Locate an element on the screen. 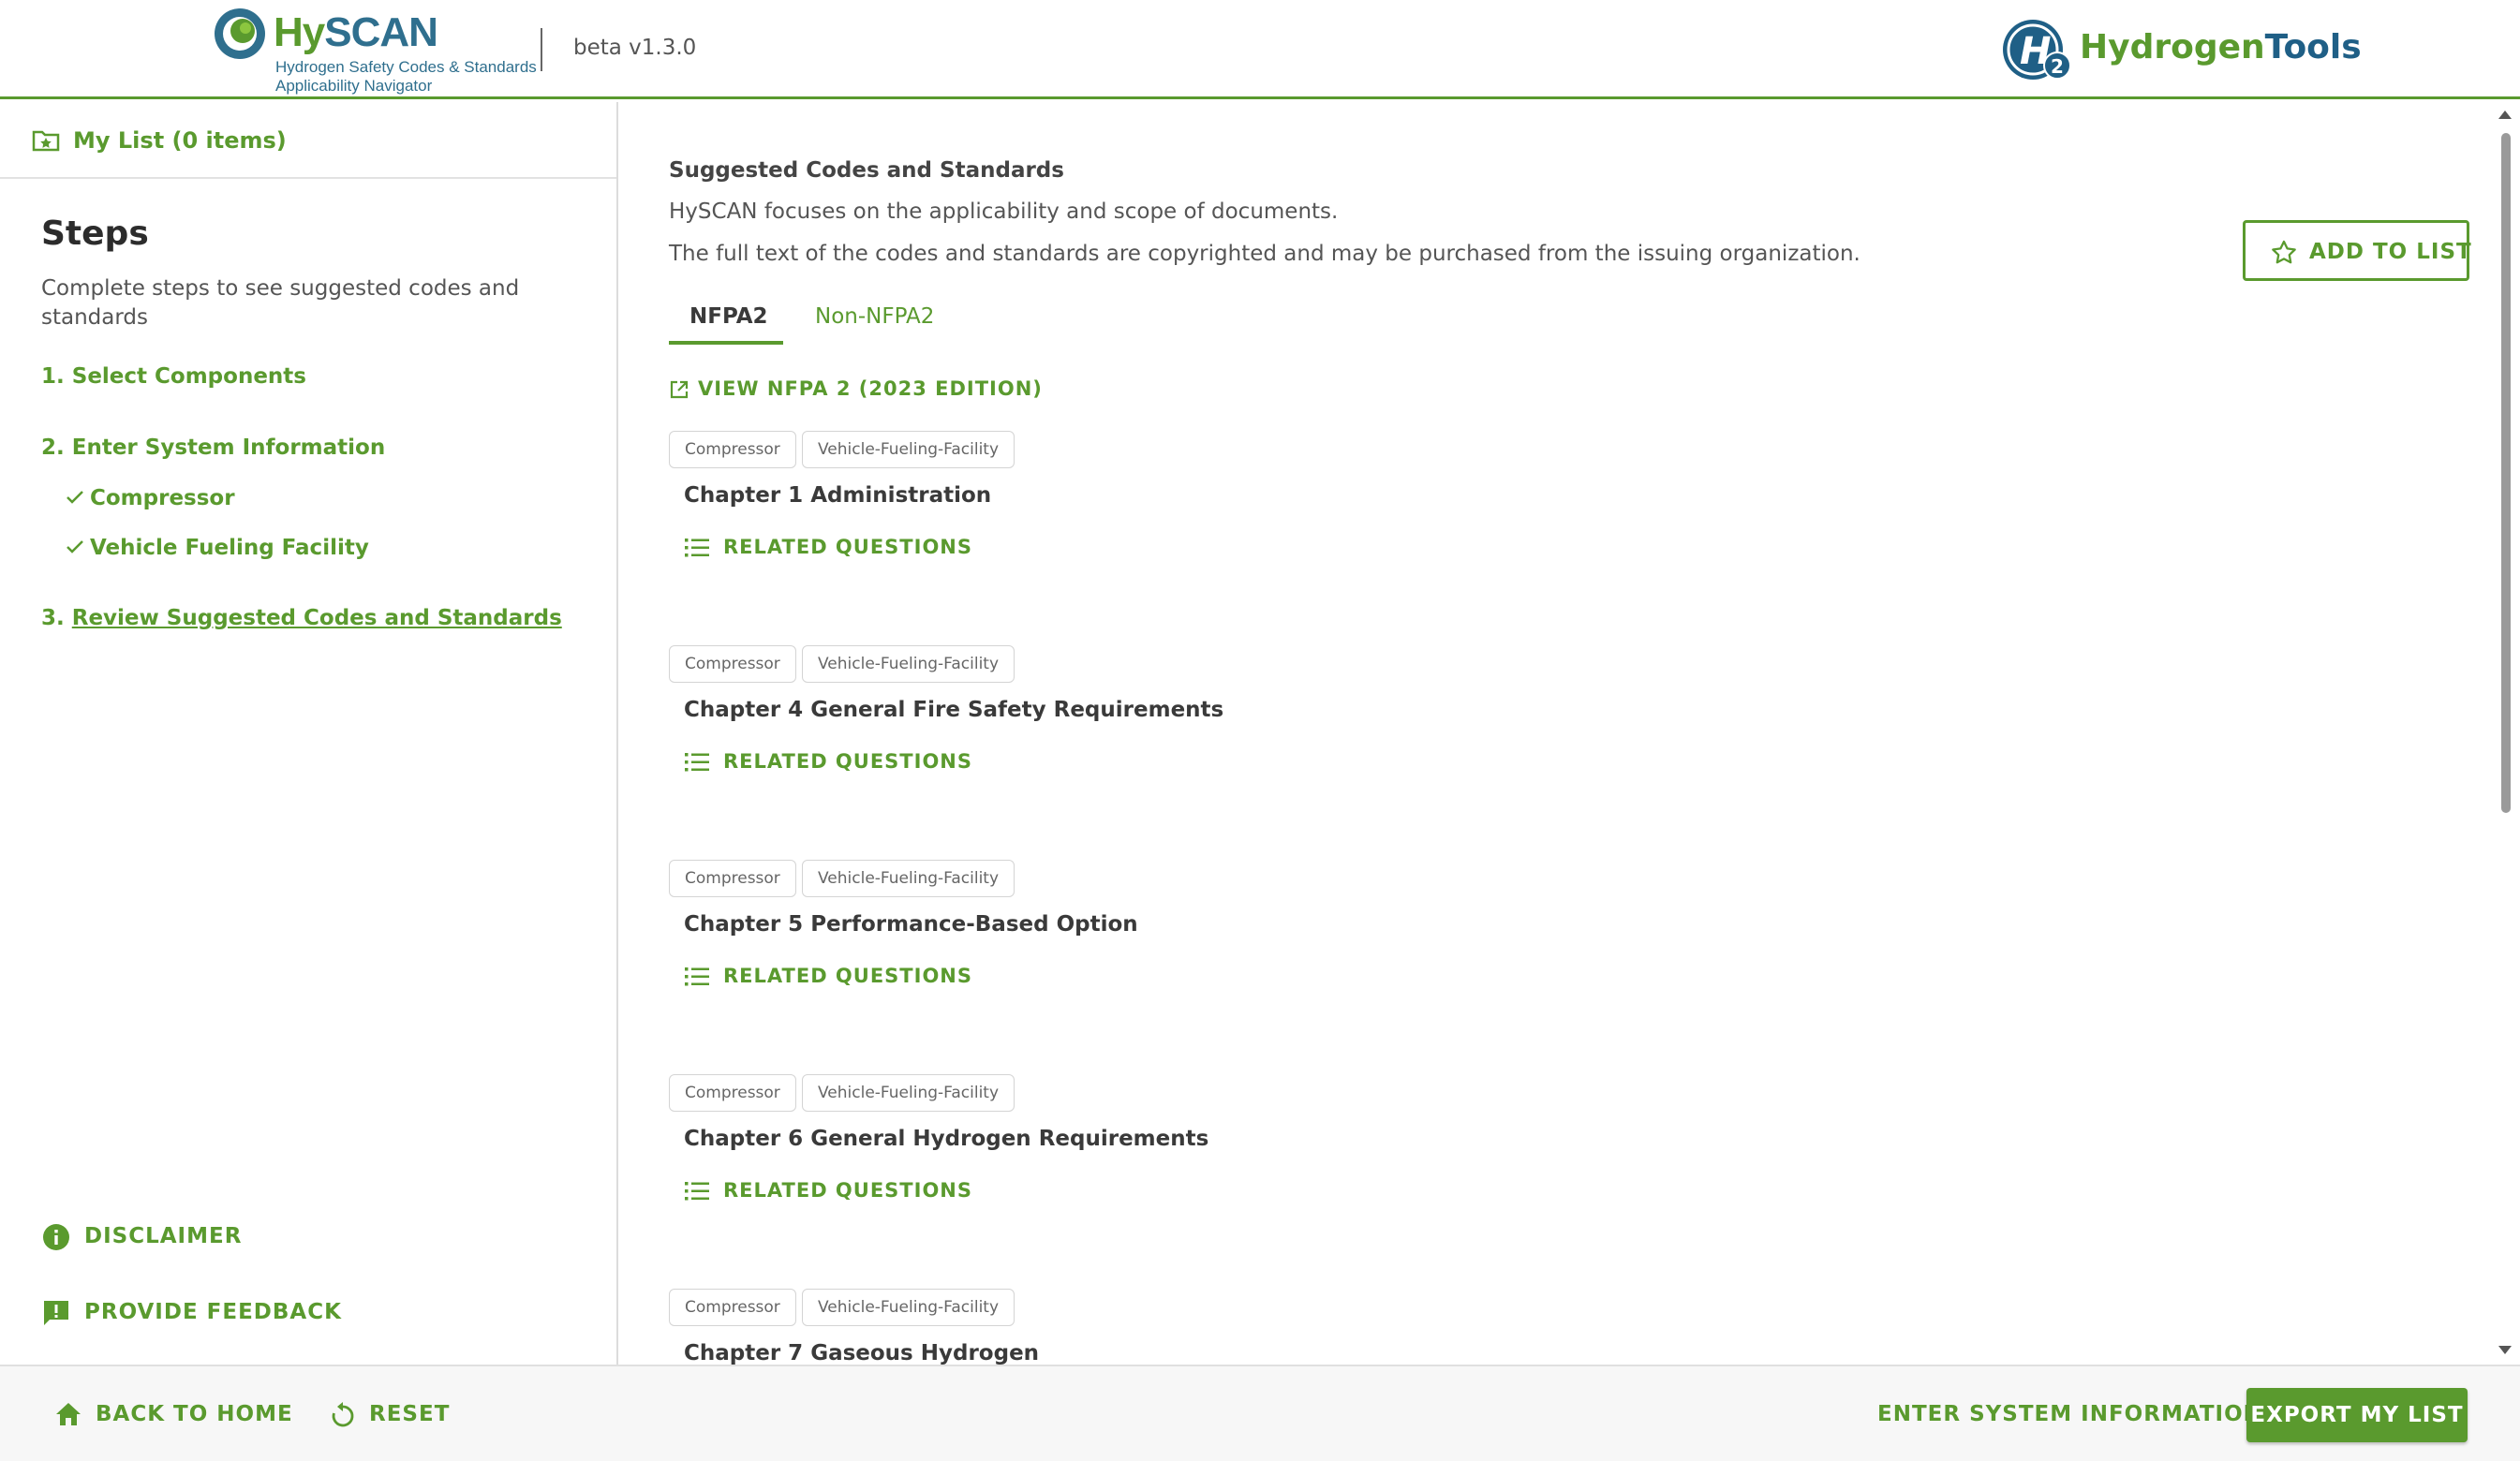 The height and width of the screenshot is (1461, 2520). external-link-icon is located at coordinates (679, 389).